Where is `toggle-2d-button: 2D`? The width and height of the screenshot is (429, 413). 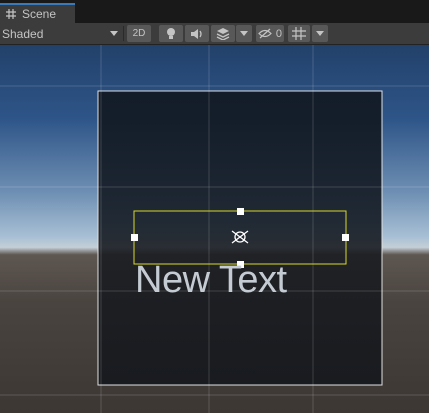 toggle-2d-button: 2D is located at coordinates (139, 33).